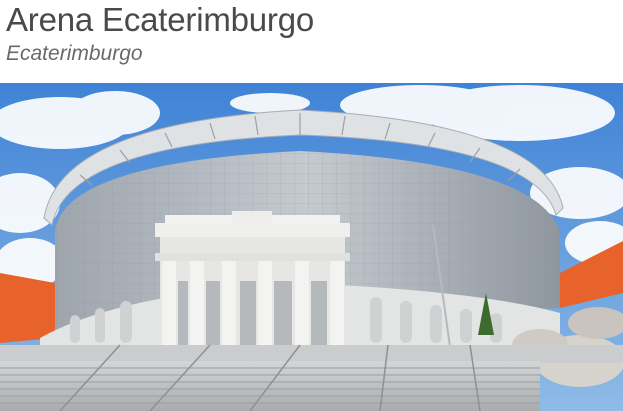 The width and height of the screenshot is (623, 411). Describe the element at coordinates (311, 354) in the screenshot. I see `plaza` at that location.